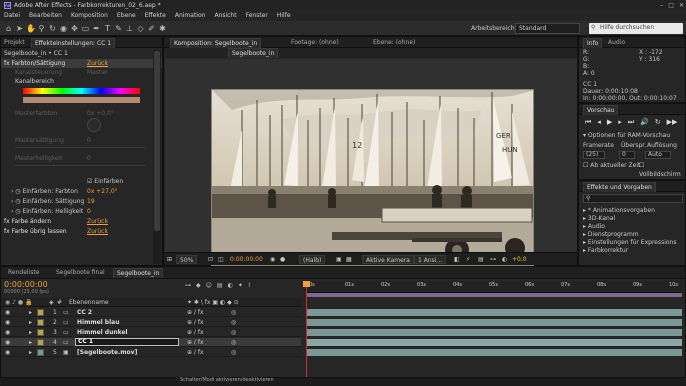 Image resolution: width=686 pixels, height=386 pixels. What do you see at coordinates (633, 198) in the screenshot?
I see `effects-search-input: ⚲` at bounding box center [633, 198].